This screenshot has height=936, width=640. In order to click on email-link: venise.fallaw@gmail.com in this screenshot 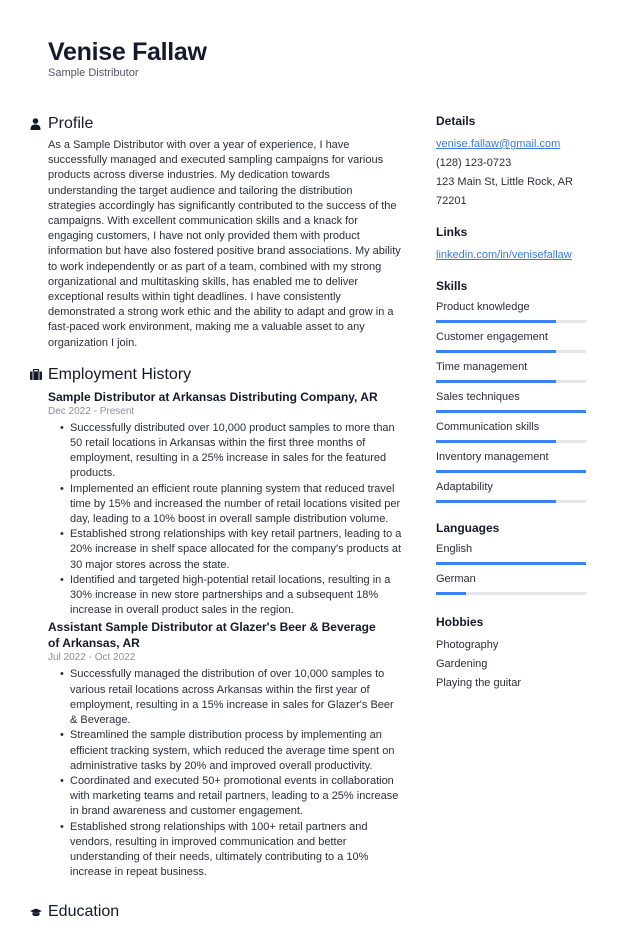, I will do `click(498, 144)`.